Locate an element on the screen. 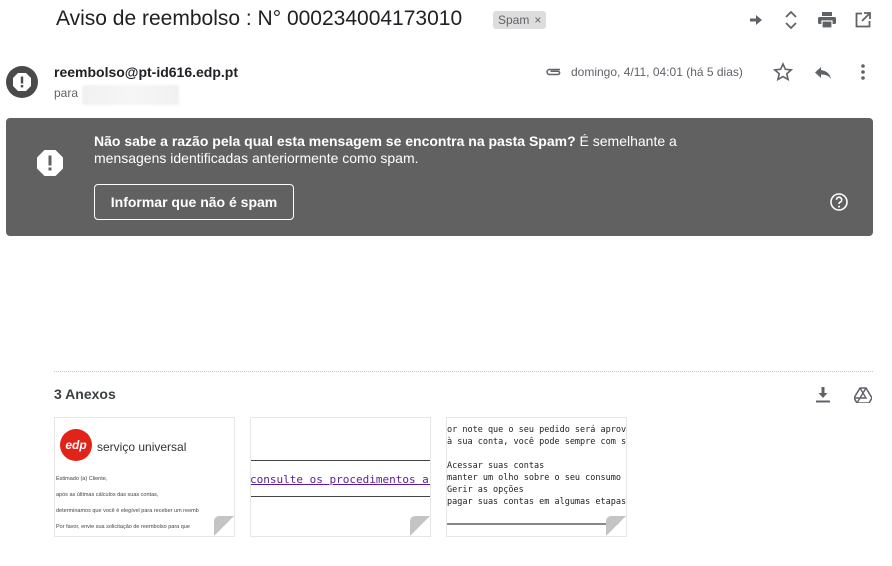 This screenshot has width=892, height=566. spam-label-chip: Spam × is located at coordinates (520, 20).